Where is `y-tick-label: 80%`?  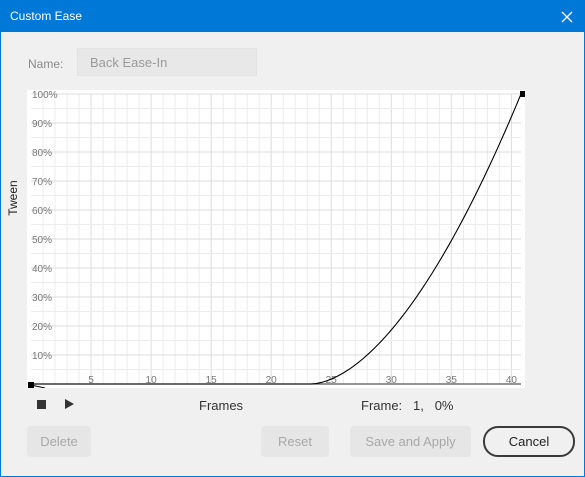 y-tick-label: 80% is located at coordinates (42, 153).